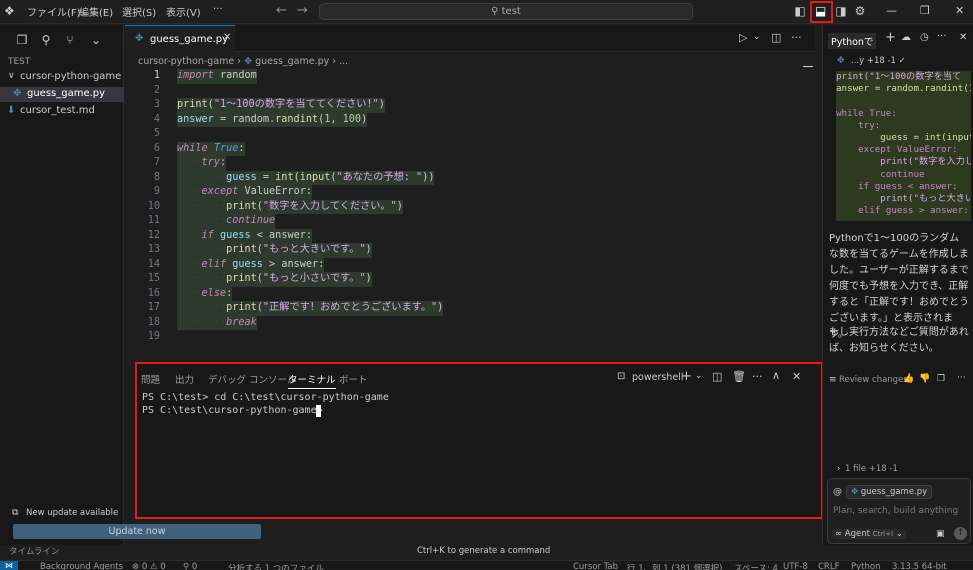  I want to click on forward-arrow-icon: →, so click(302, 10).